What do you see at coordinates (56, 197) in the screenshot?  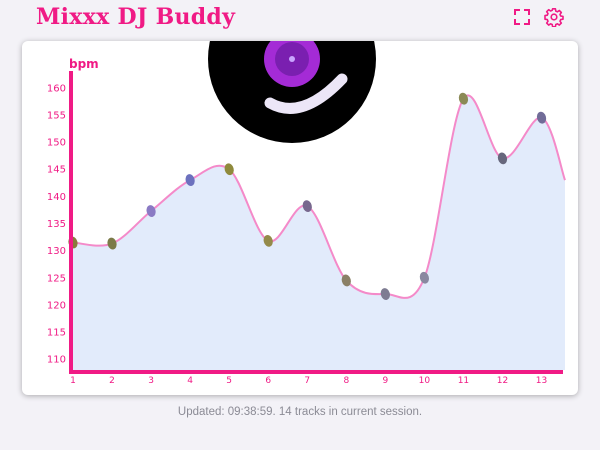 I see `y-tick-label: 140` at bounding box center [56, 197].